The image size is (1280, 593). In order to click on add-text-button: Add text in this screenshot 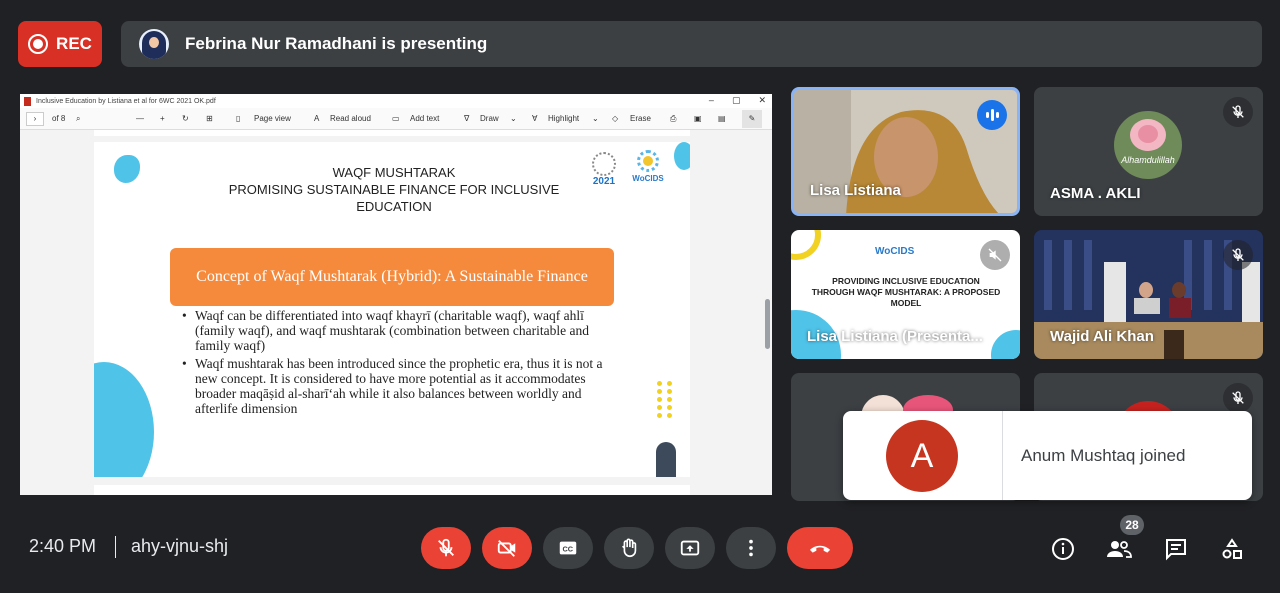, I will do `click(424, 118)`.